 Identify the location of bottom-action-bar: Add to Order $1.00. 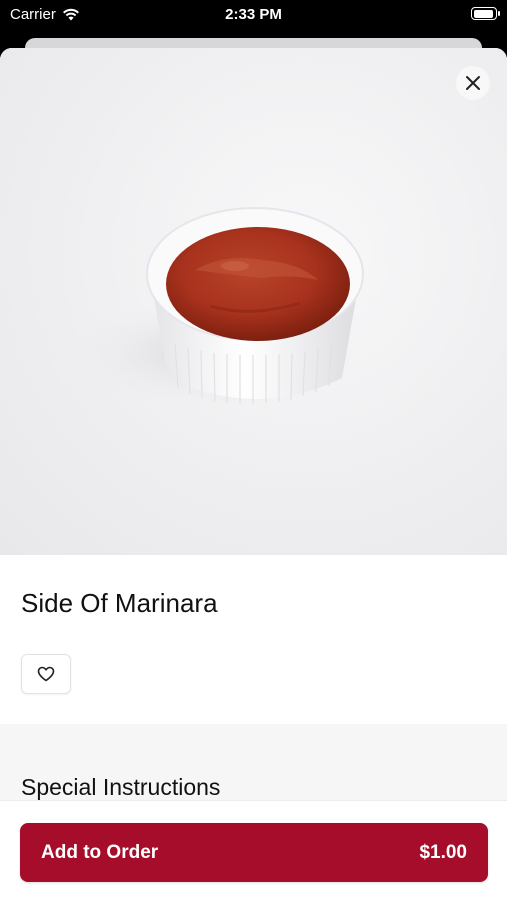
(253, 850).